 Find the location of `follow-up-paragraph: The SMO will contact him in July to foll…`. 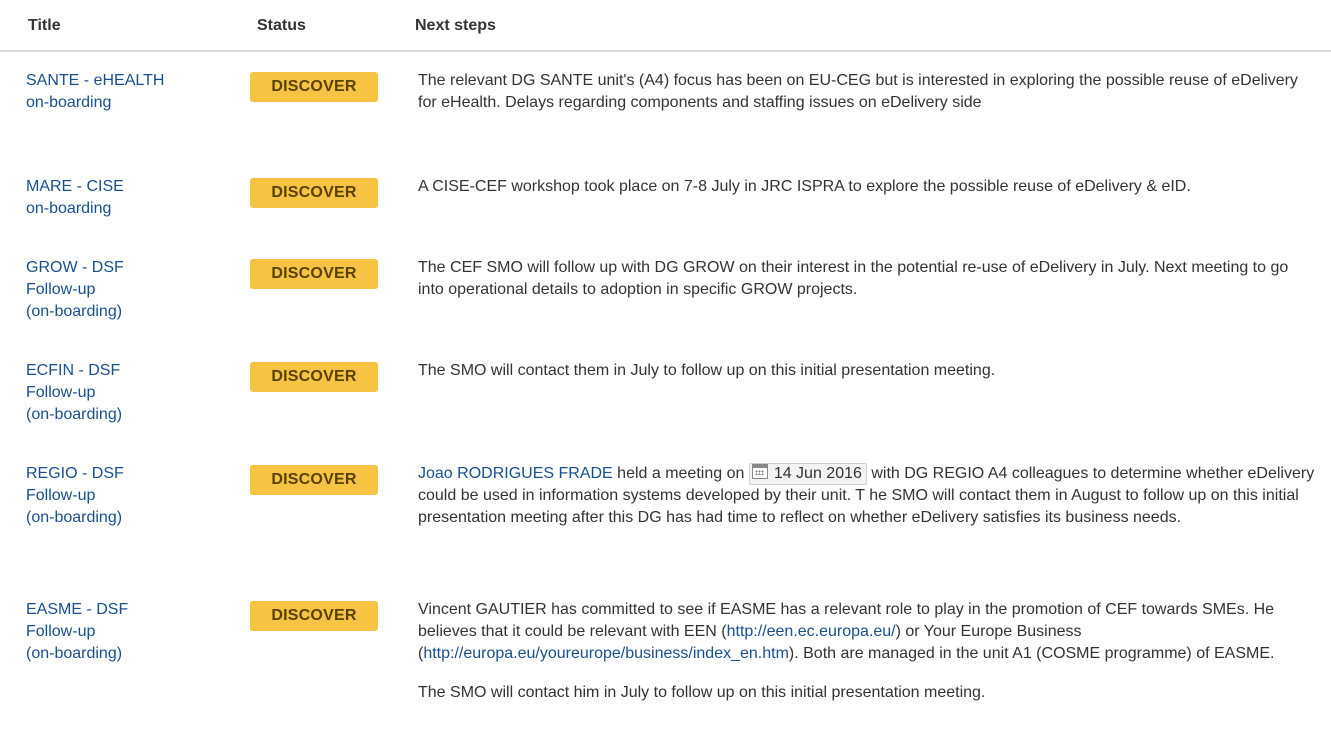

follow-up-paragraph: The SMO will contact him in July to foll… is located at coordinates (702, 692).